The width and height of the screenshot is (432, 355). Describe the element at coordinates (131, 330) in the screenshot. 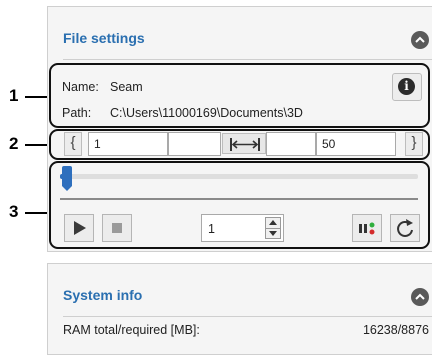

I see `ram-label: RAM total/required [MB]:` at that location.